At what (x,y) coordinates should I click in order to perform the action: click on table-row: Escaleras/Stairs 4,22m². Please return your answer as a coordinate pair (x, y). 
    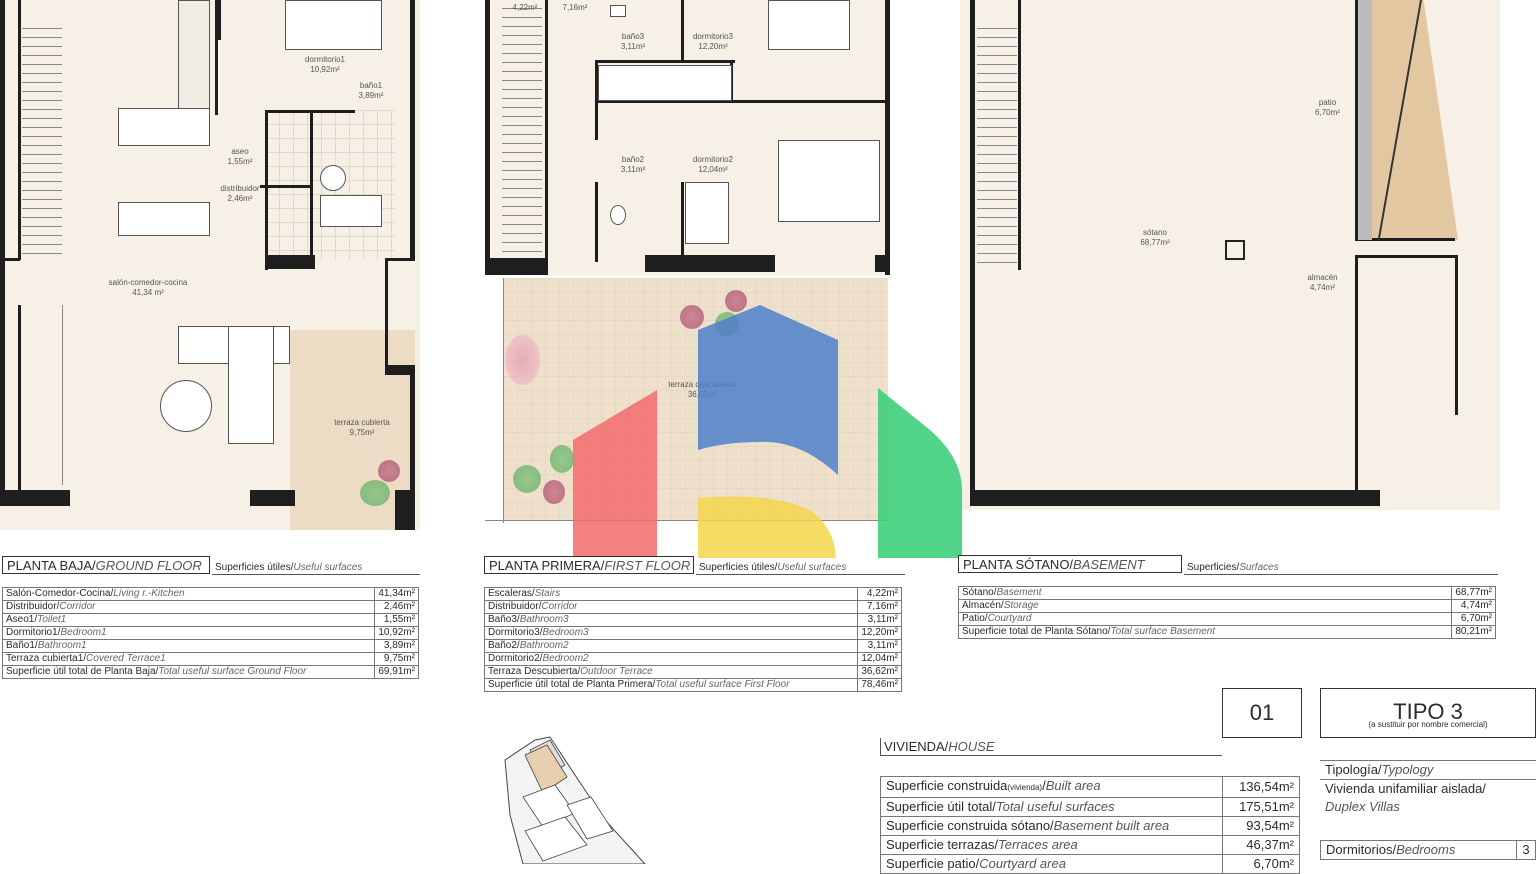
    Looking at the image, I should click on (692, 594).